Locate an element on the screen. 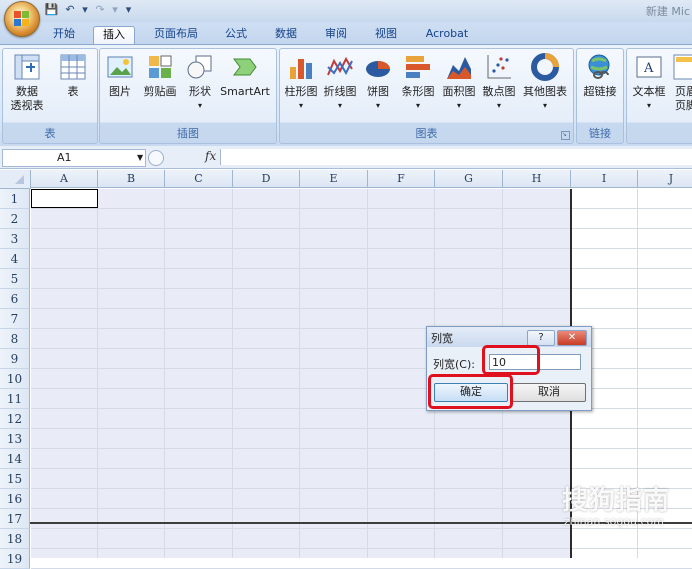 The width and height of the screenshot is (692, 569). customize-qat-icon: ▾ is located at coordinates (129, 10).